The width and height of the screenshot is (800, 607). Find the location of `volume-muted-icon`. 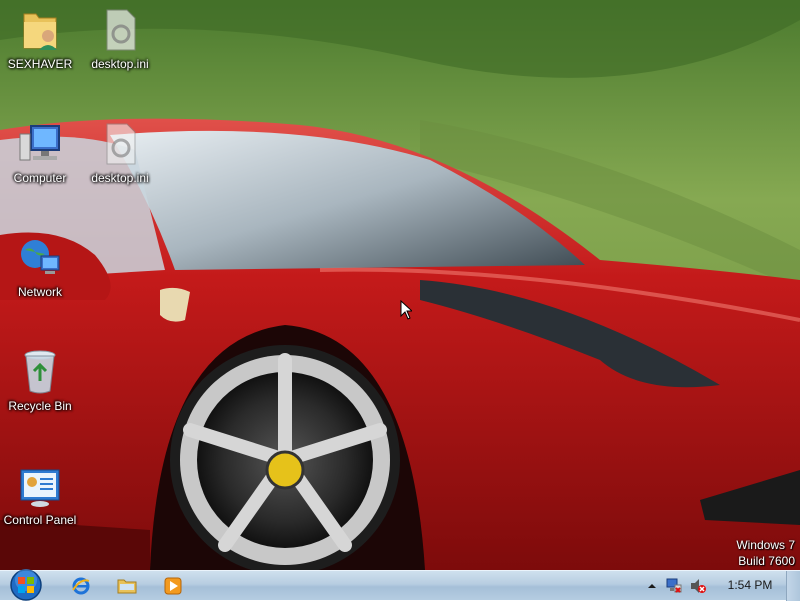

volume-muted-icon is located at coordinates (698, 586).